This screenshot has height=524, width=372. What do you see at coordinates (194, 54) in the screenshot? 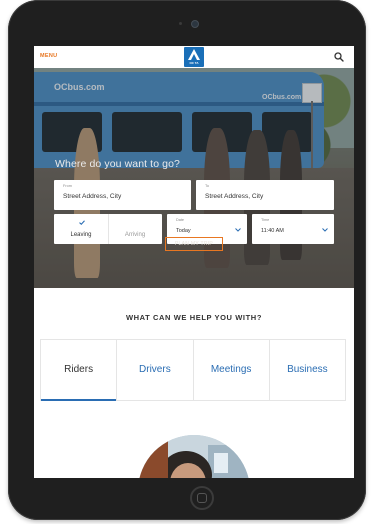
I see `octa-logo-icon` at bounding box center [194, 54].